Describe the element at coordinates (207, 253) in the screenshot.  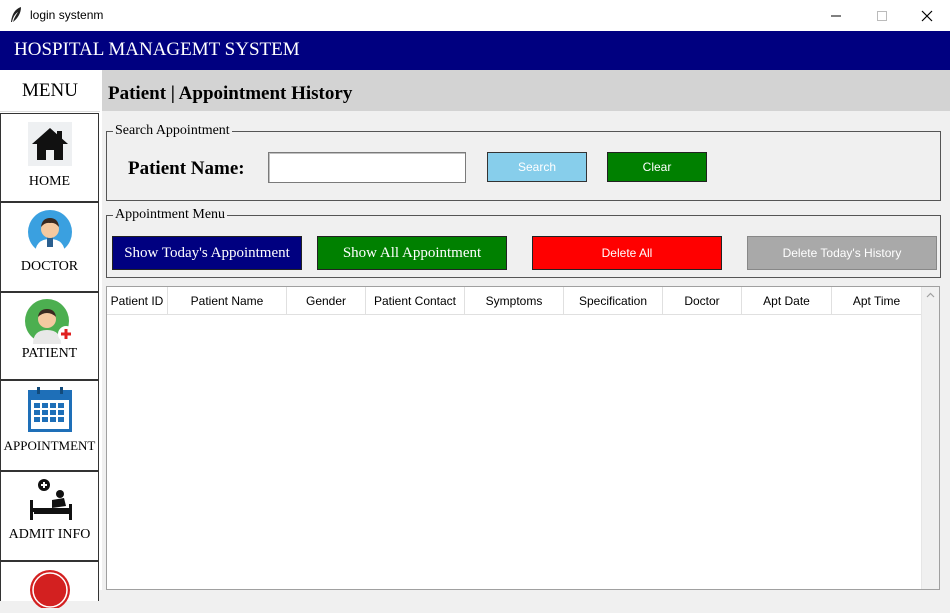
I see `show-today-appointment-button: Show Today's Appointment` at that location.